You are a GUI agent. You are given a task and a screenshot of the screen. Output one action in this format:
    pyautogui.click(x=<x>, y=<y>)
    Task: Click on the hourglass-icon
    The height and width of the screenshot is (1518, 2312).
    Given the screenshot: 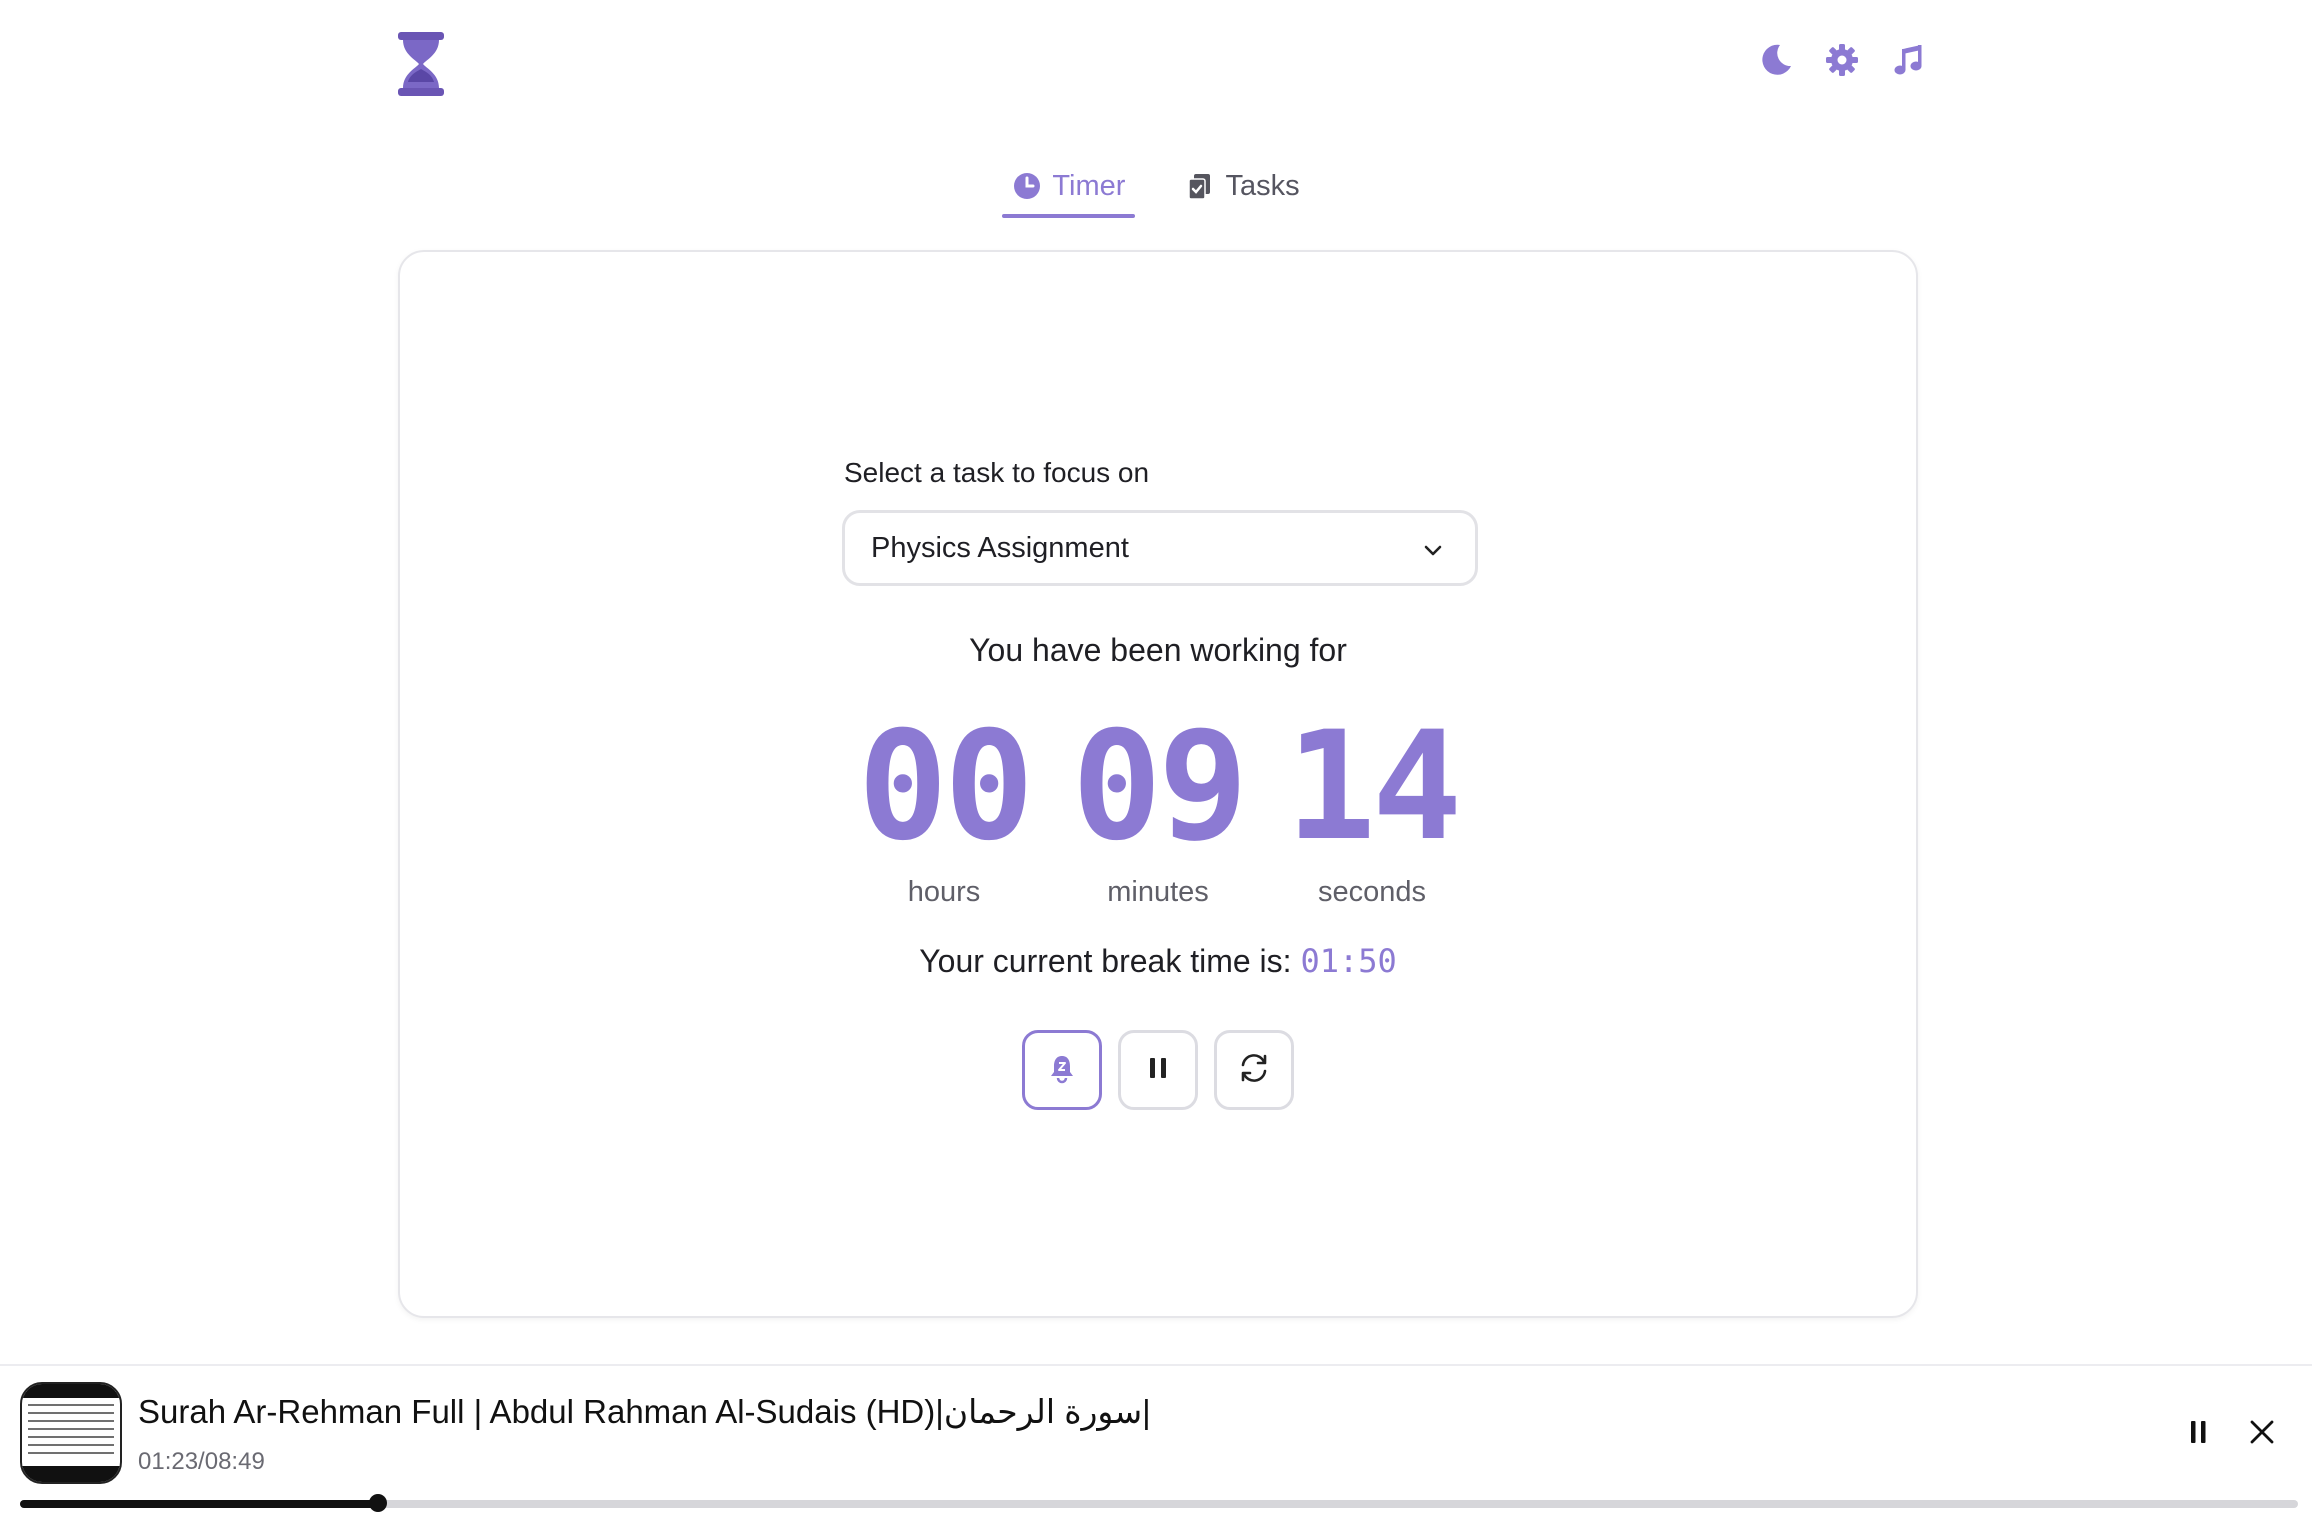 What is the action you would take?
    pyautogui.click(x=421, y=64)
    